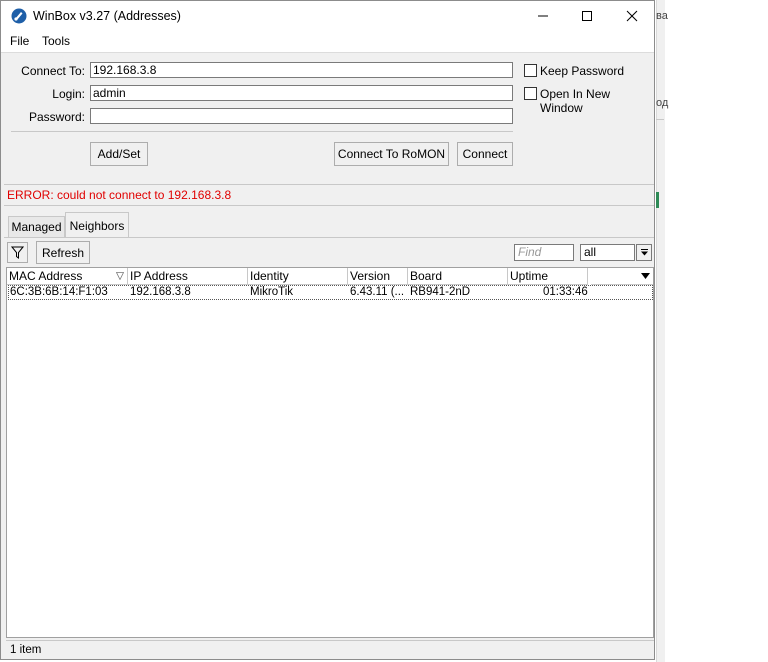 The image size is (768, 662). What do you see at coordinates (530, 93) in the screenshot?
I see `open-new-window-checkbox` at bounding box center [530, 93].